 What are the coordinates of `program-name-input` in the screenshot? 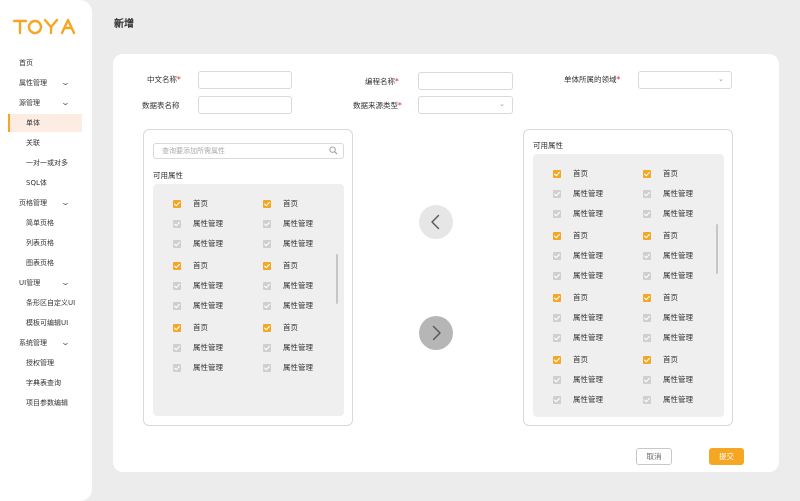 It's located at (465, 81).